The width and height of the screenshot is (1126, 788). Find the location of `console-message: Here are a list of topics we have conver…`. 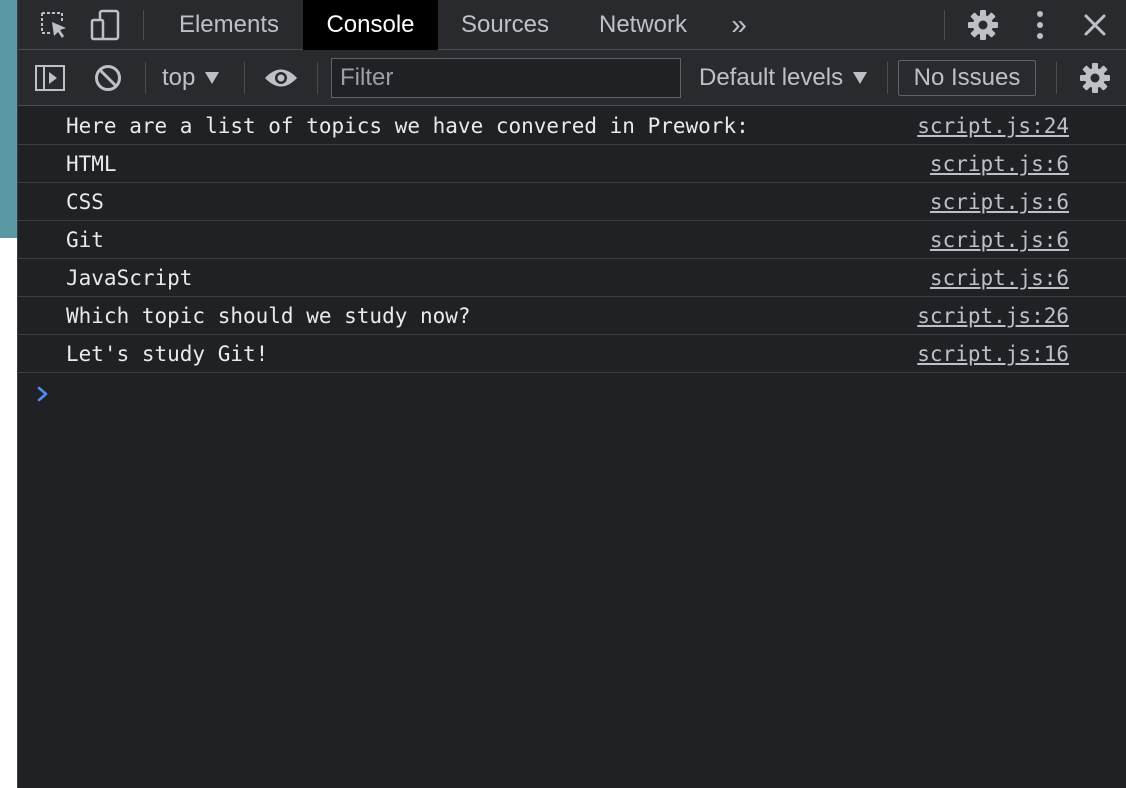

console-message: Here are a list of topics we have conver… is located at coordinates (572, 126).